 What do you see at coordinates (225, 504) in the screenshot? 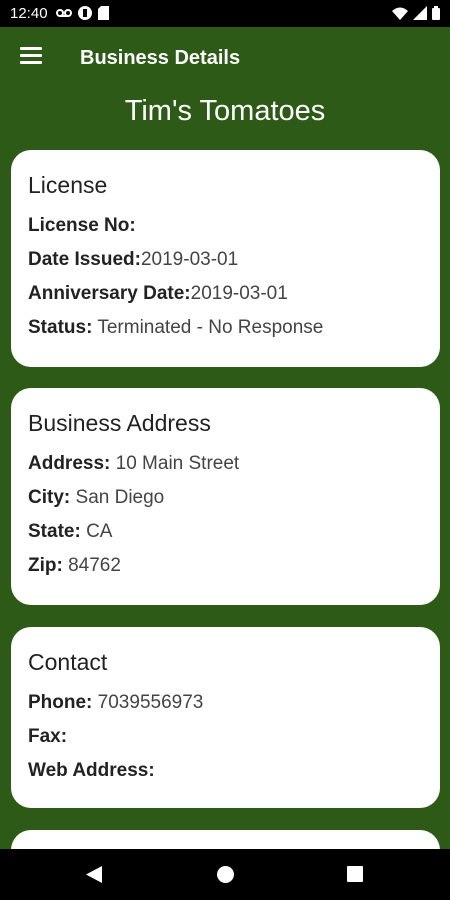
I see `city-row: City: San Diego` at bounding box center [225, 504].